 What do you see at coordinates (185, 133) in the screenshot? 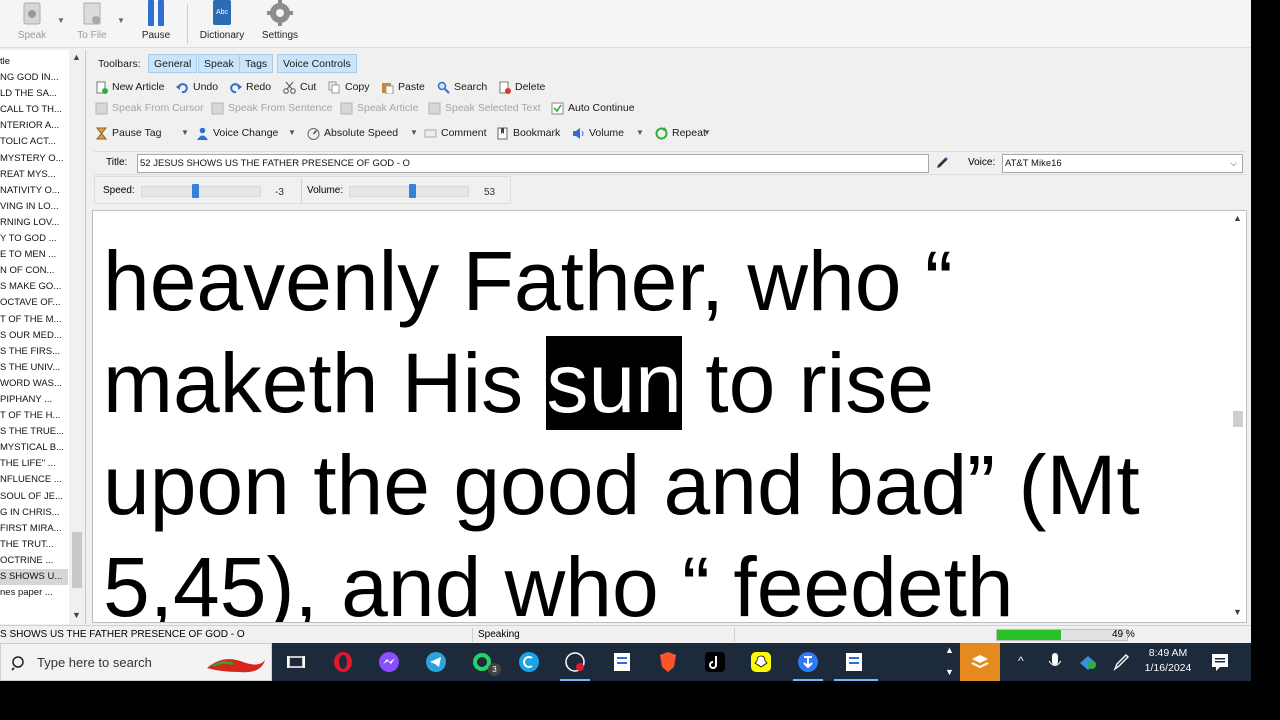
I see `pause-tag-caret-icon: ▼` at bounding box center [185, 133].